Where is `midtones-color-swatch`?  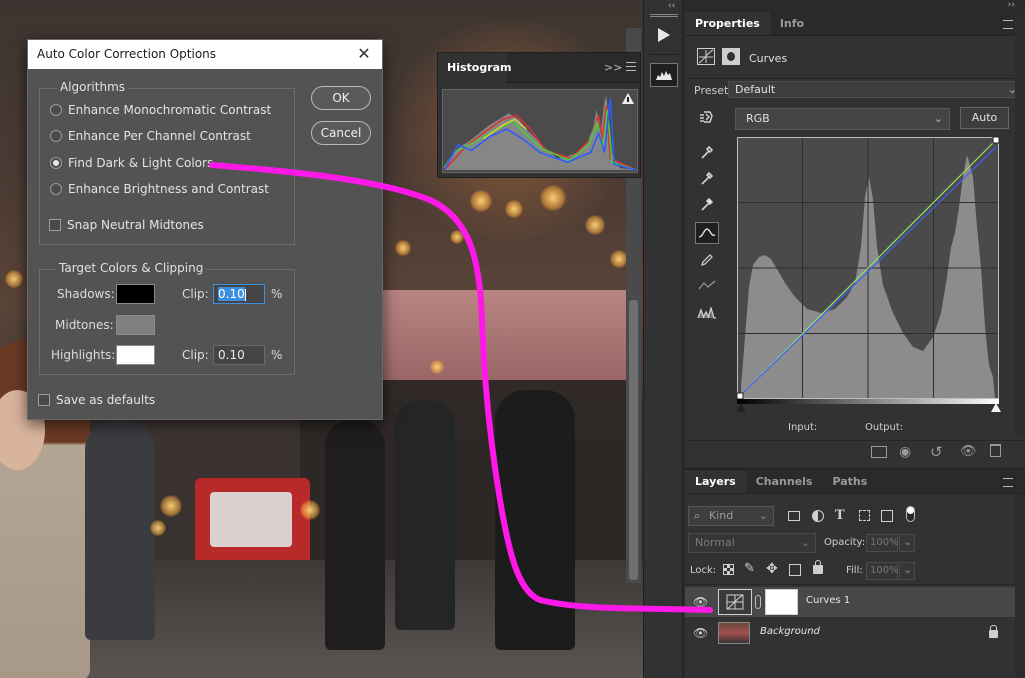
midtones-color-swatch is located at coordinates (135, 325).